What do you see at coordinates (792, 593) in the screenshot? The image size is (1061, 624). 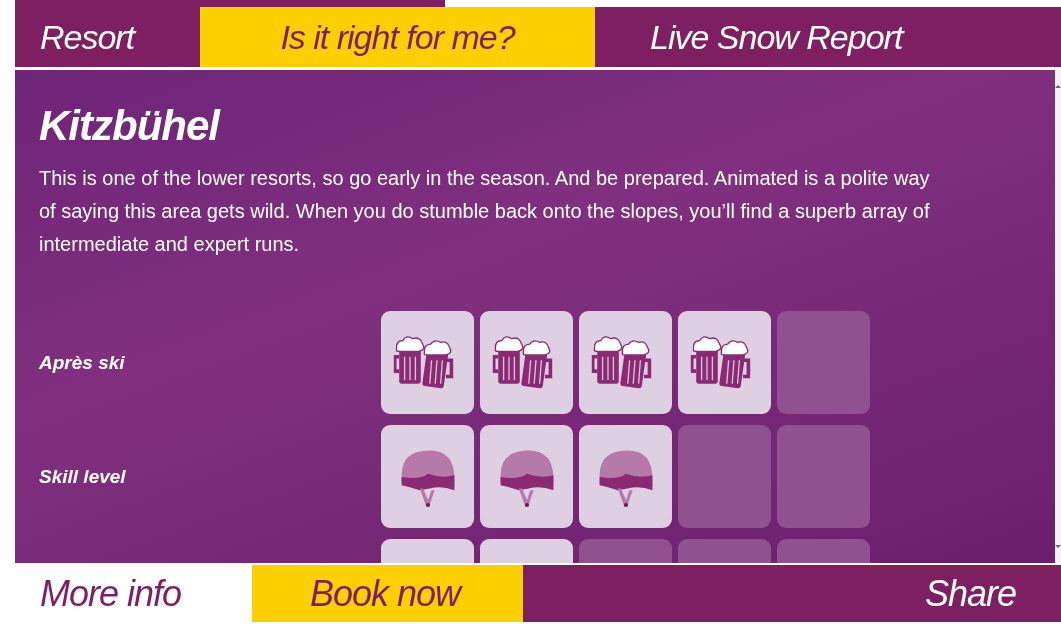 I see `action-button: Share` at bounding box center [792, 593].